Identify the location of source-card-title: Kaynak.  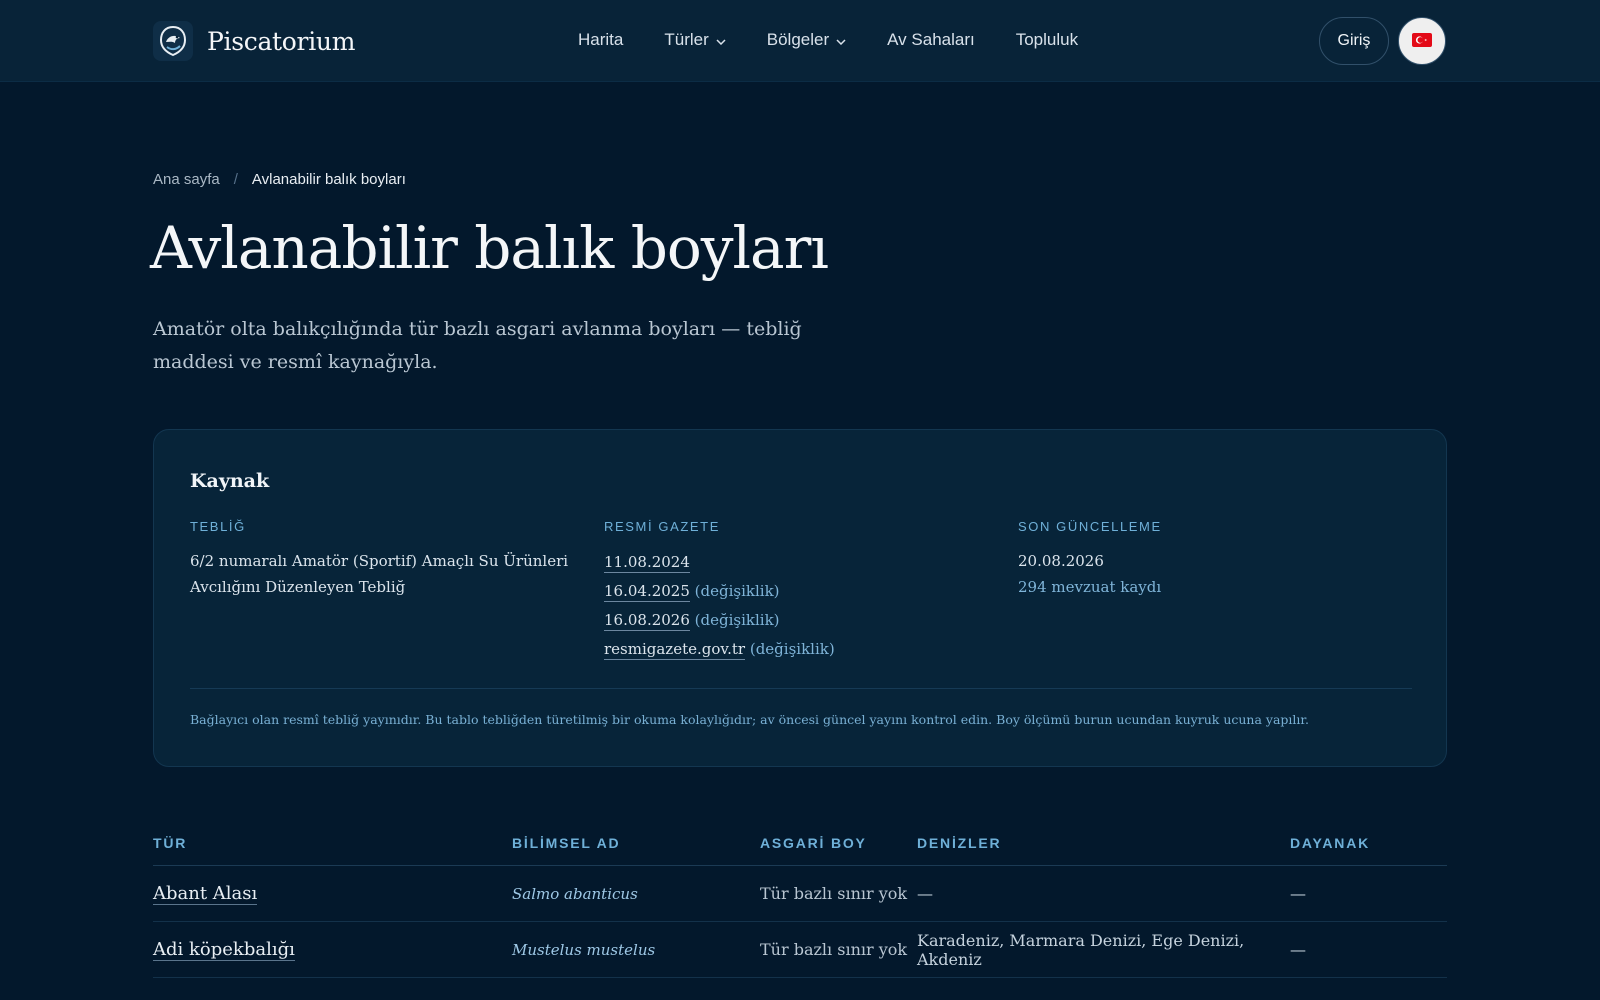
(230, 481).